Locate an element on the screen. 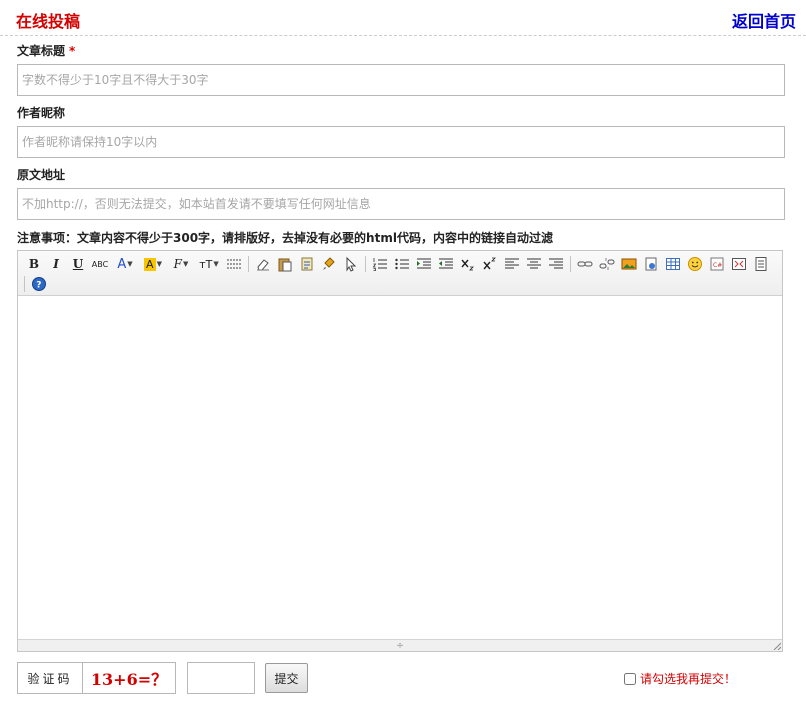 Image resolution: width=806 pixels, height=703 pixels. indent-icon is located at coordinates (424, 264).